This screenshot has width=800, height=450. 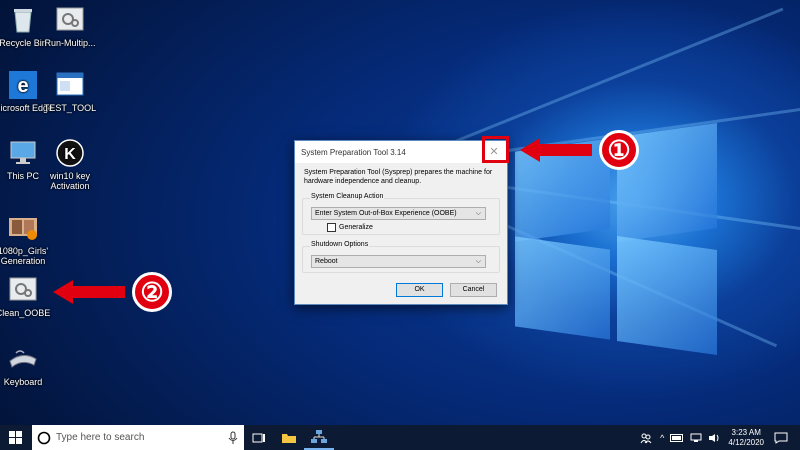 I want to click on clock-date: 4/12/2020, so click(x=746, y=442).